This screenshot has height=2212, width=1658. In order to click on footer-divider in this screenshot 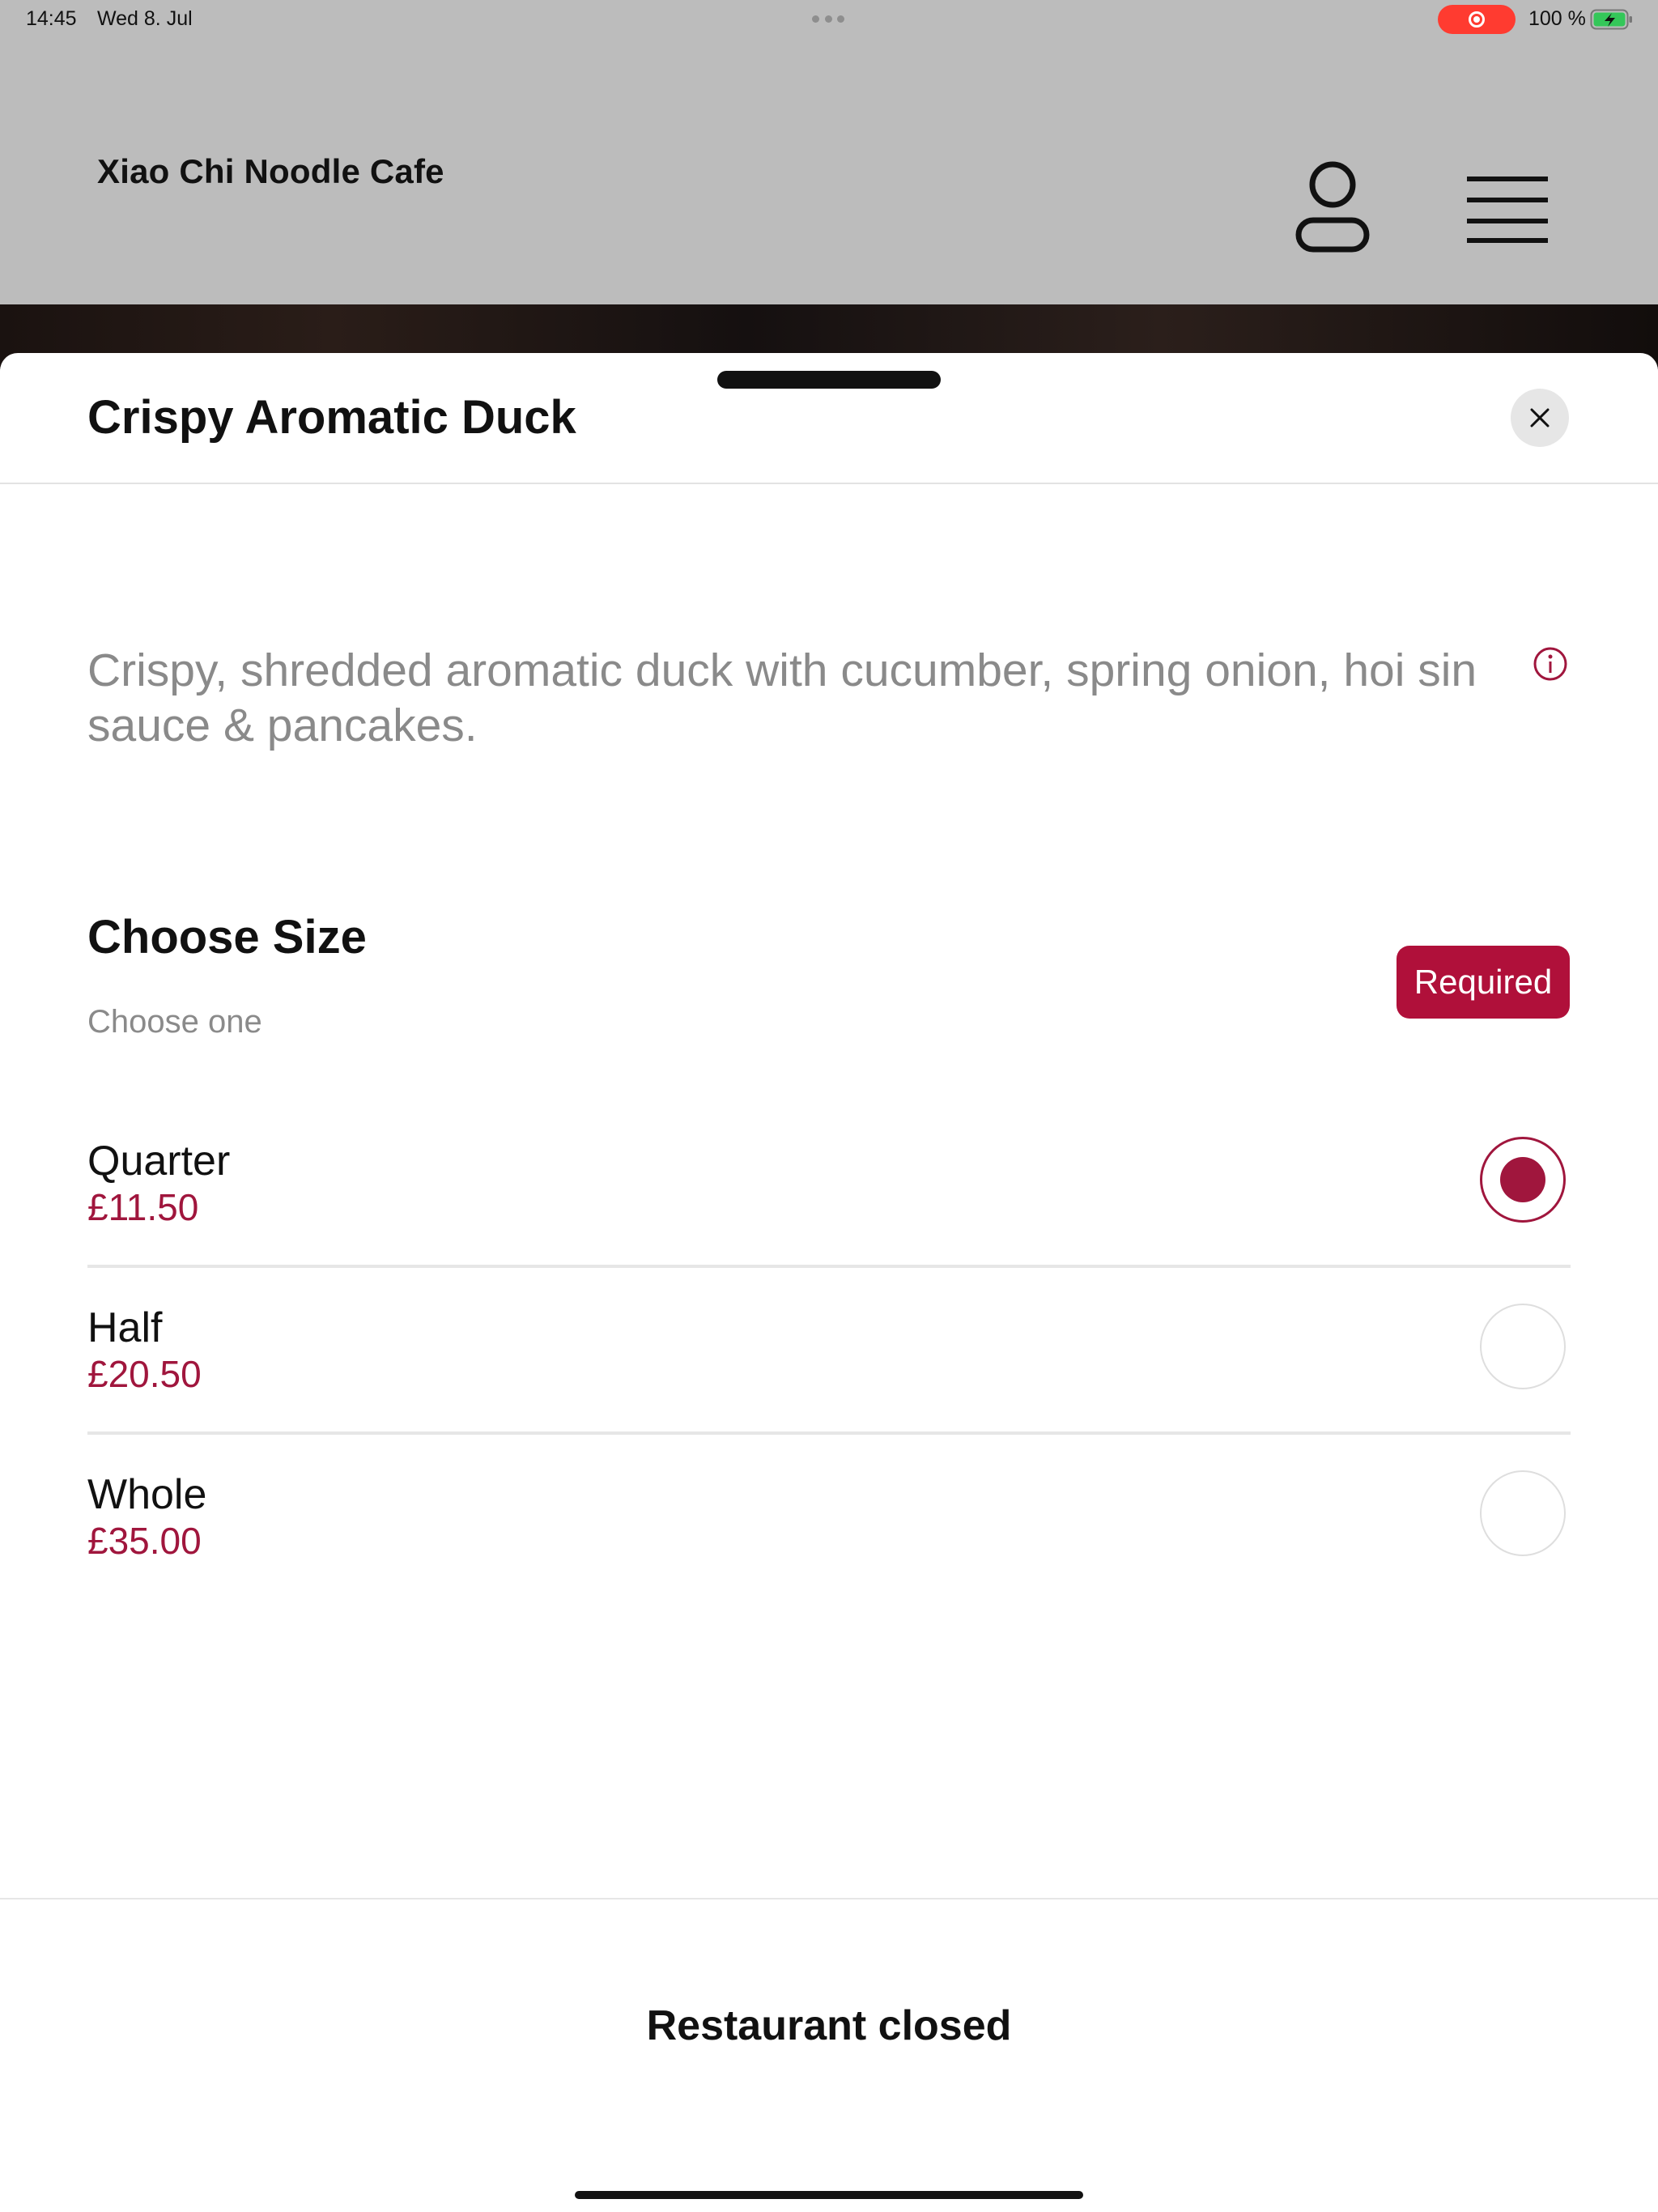, I will do `click(829, 1898)`.